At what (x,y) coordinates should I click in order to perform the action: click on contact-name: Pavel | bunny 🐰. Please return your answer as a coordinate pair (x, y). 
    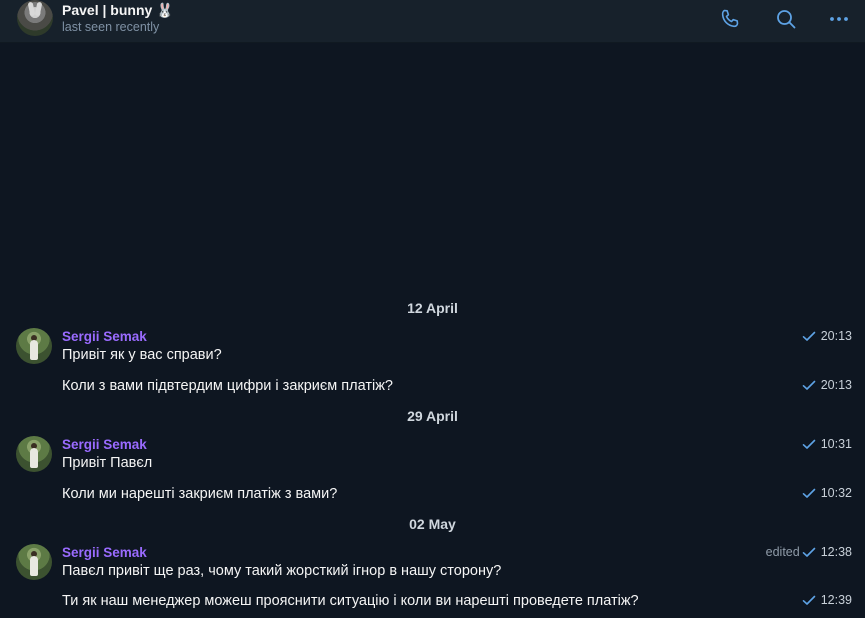
    Looking at the image, I should click on (118, 10).